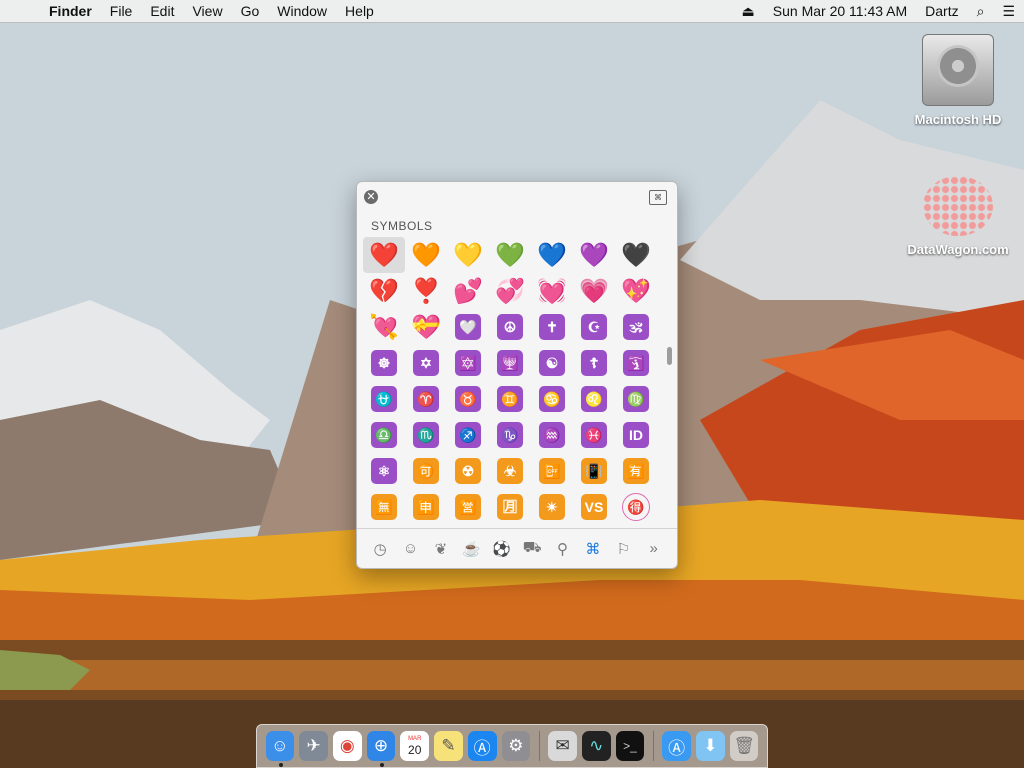  Describe the element at coordinates (510, 363) in the screenshot. I see `emoji-cell: 🕎` at that location.